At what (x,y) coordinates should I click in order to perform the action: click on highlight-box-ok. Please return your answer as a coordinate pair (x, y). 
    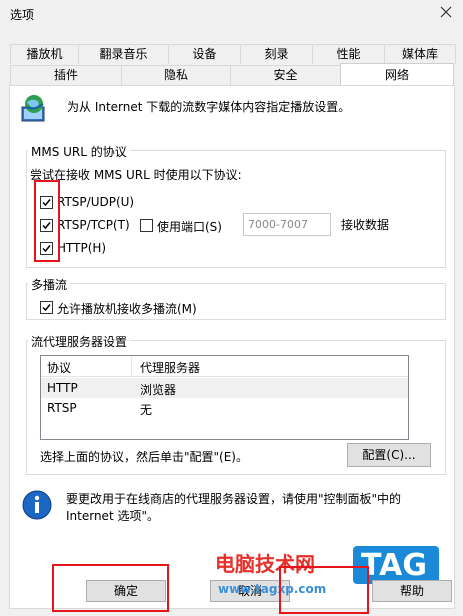
    Looking at the image, I should click on (110, 588).